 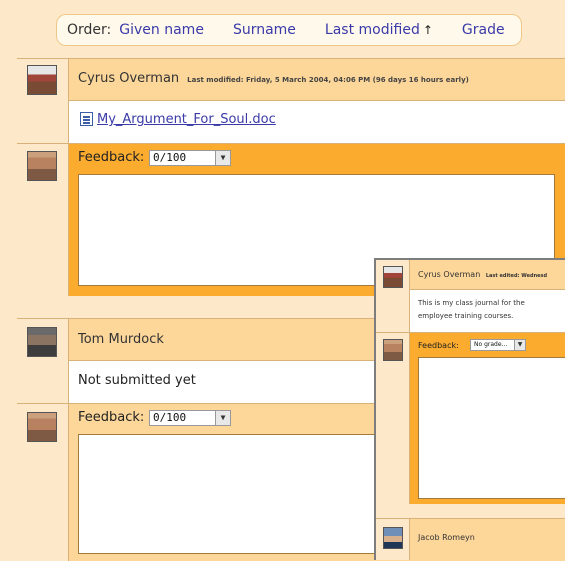 What do you see at coordinates (161, 30) in the screenshot?
I see `sort-by-given-name-link: Given name` at bounding box center [161, 30].